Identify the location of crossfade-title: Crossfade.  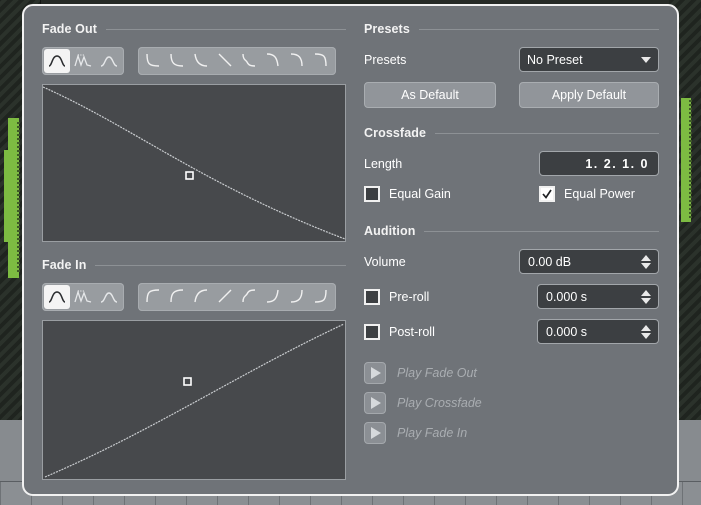
(395, 133).